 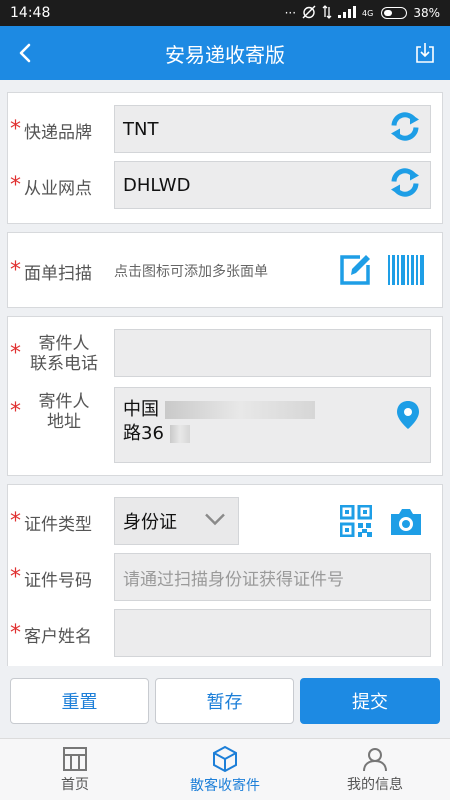 What do you see at coordinates (58, 132) in the screenshot?
I see `brand-label: 快递品牌` at bounding box center [58, 132].